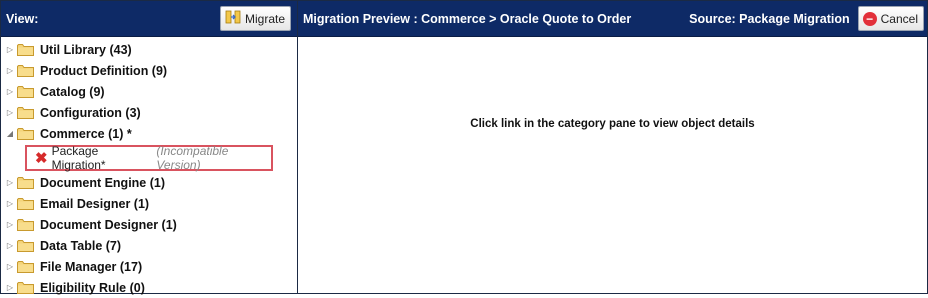 This screenshot has height=298, width=928. Describe the element at coordinates (72, 92) in the screenshot. I see `tree-item-label: Catalog (9)` at that location.